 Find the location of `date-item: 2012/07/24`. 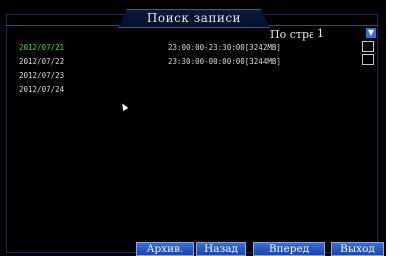

date-item: 2012/07/24 is located at coordinates (41, 90).